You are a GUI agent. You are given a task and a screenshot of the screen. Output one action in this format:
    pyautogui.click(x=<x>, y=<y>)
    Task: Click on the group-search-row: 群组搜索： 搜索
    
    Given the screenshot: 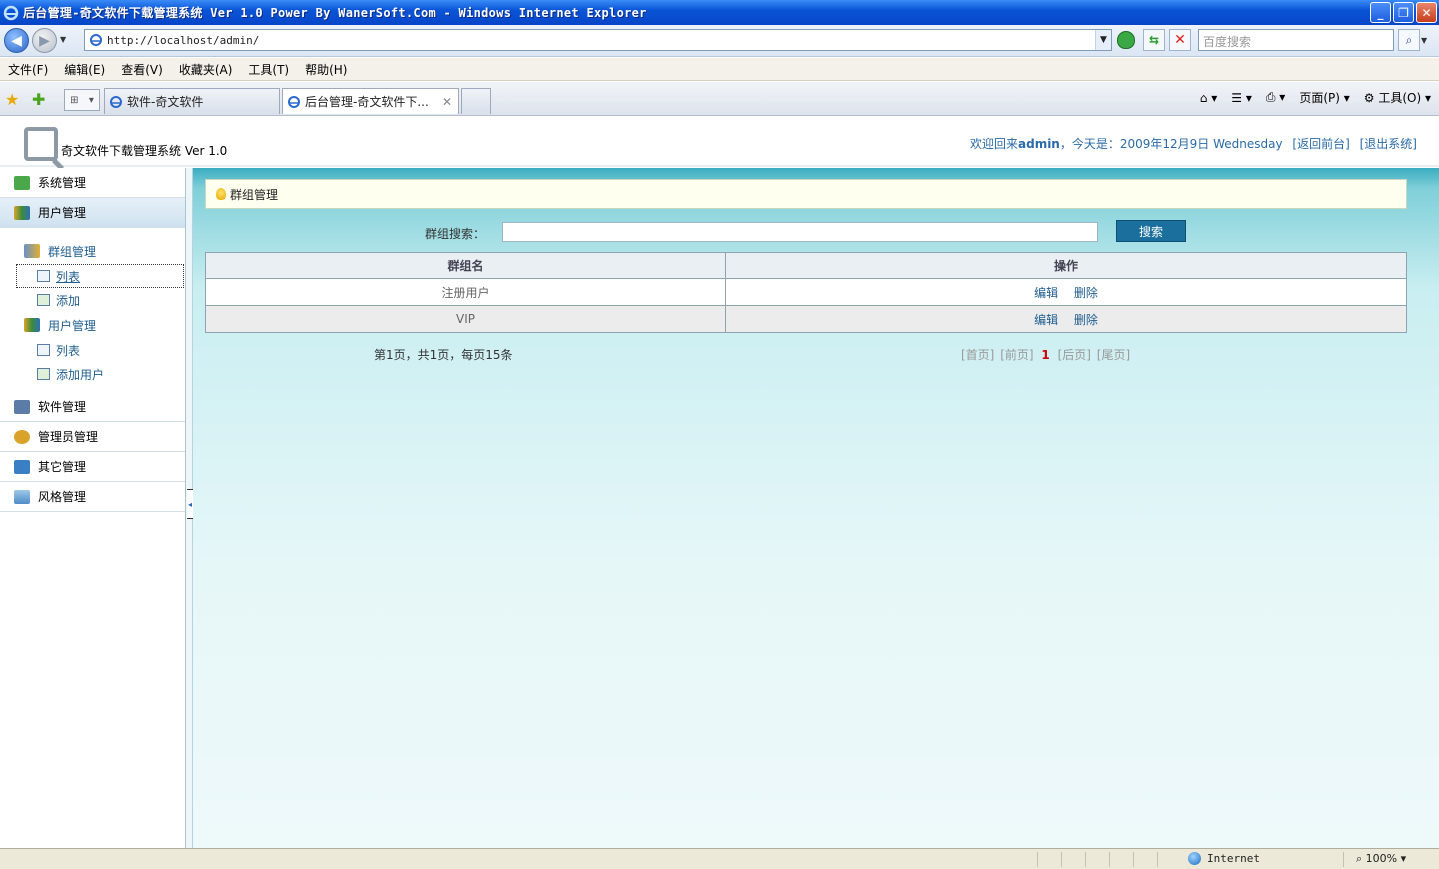 What is the action you would take?
    pyautogui.click(x=816, y=232)
    